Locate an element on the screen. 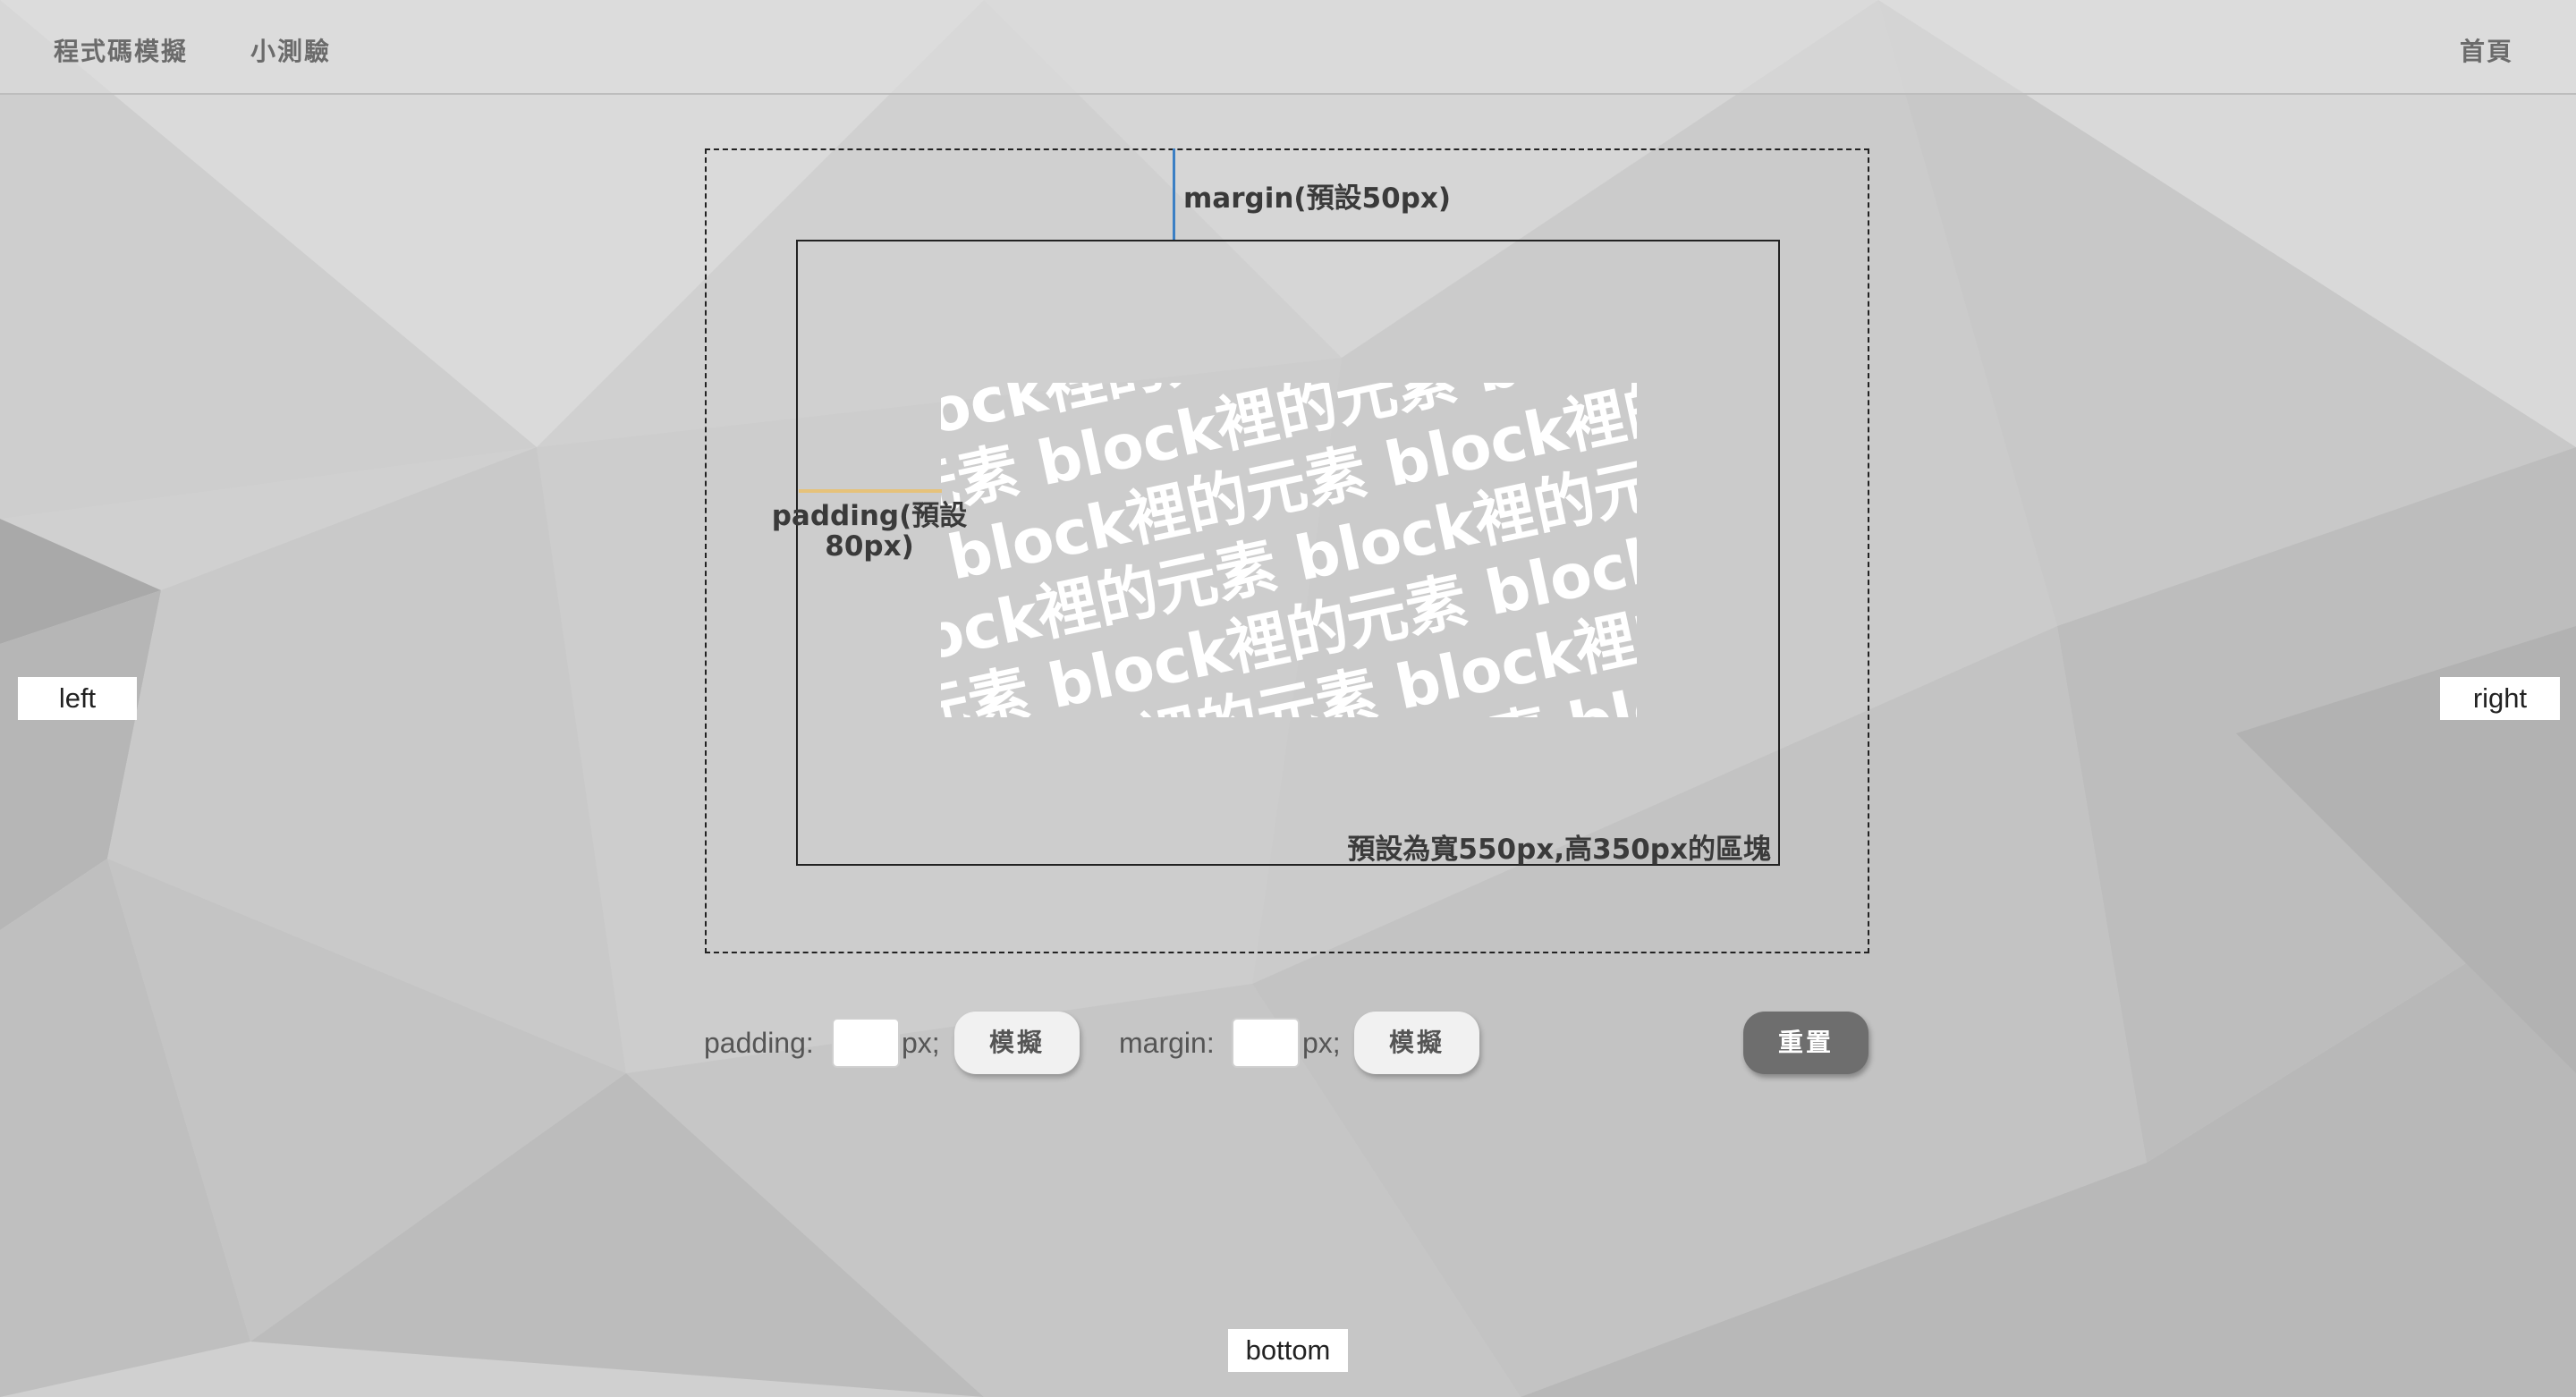 The width and height of the screenshot is (2576, 1397). padding-note-line2: 80px) is located at coordinates (869, 546).